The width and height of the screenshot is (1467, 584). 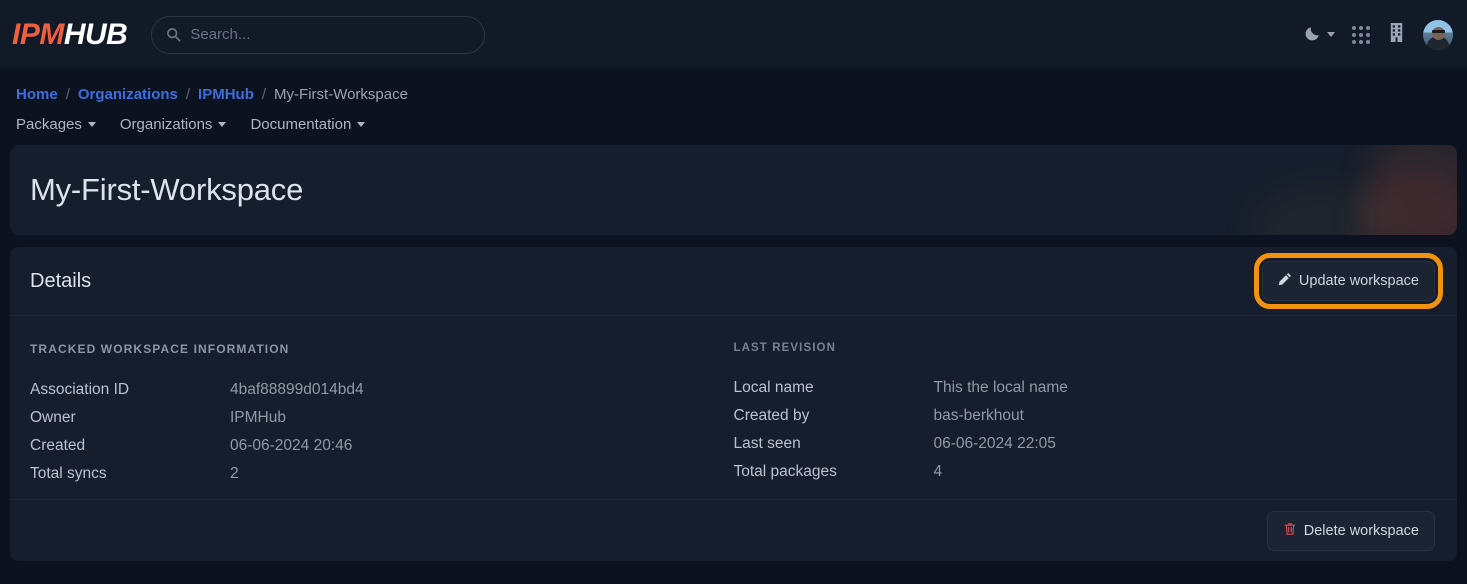 I want to click on logo-text-primary: IPM, so click(x=38, y=34).